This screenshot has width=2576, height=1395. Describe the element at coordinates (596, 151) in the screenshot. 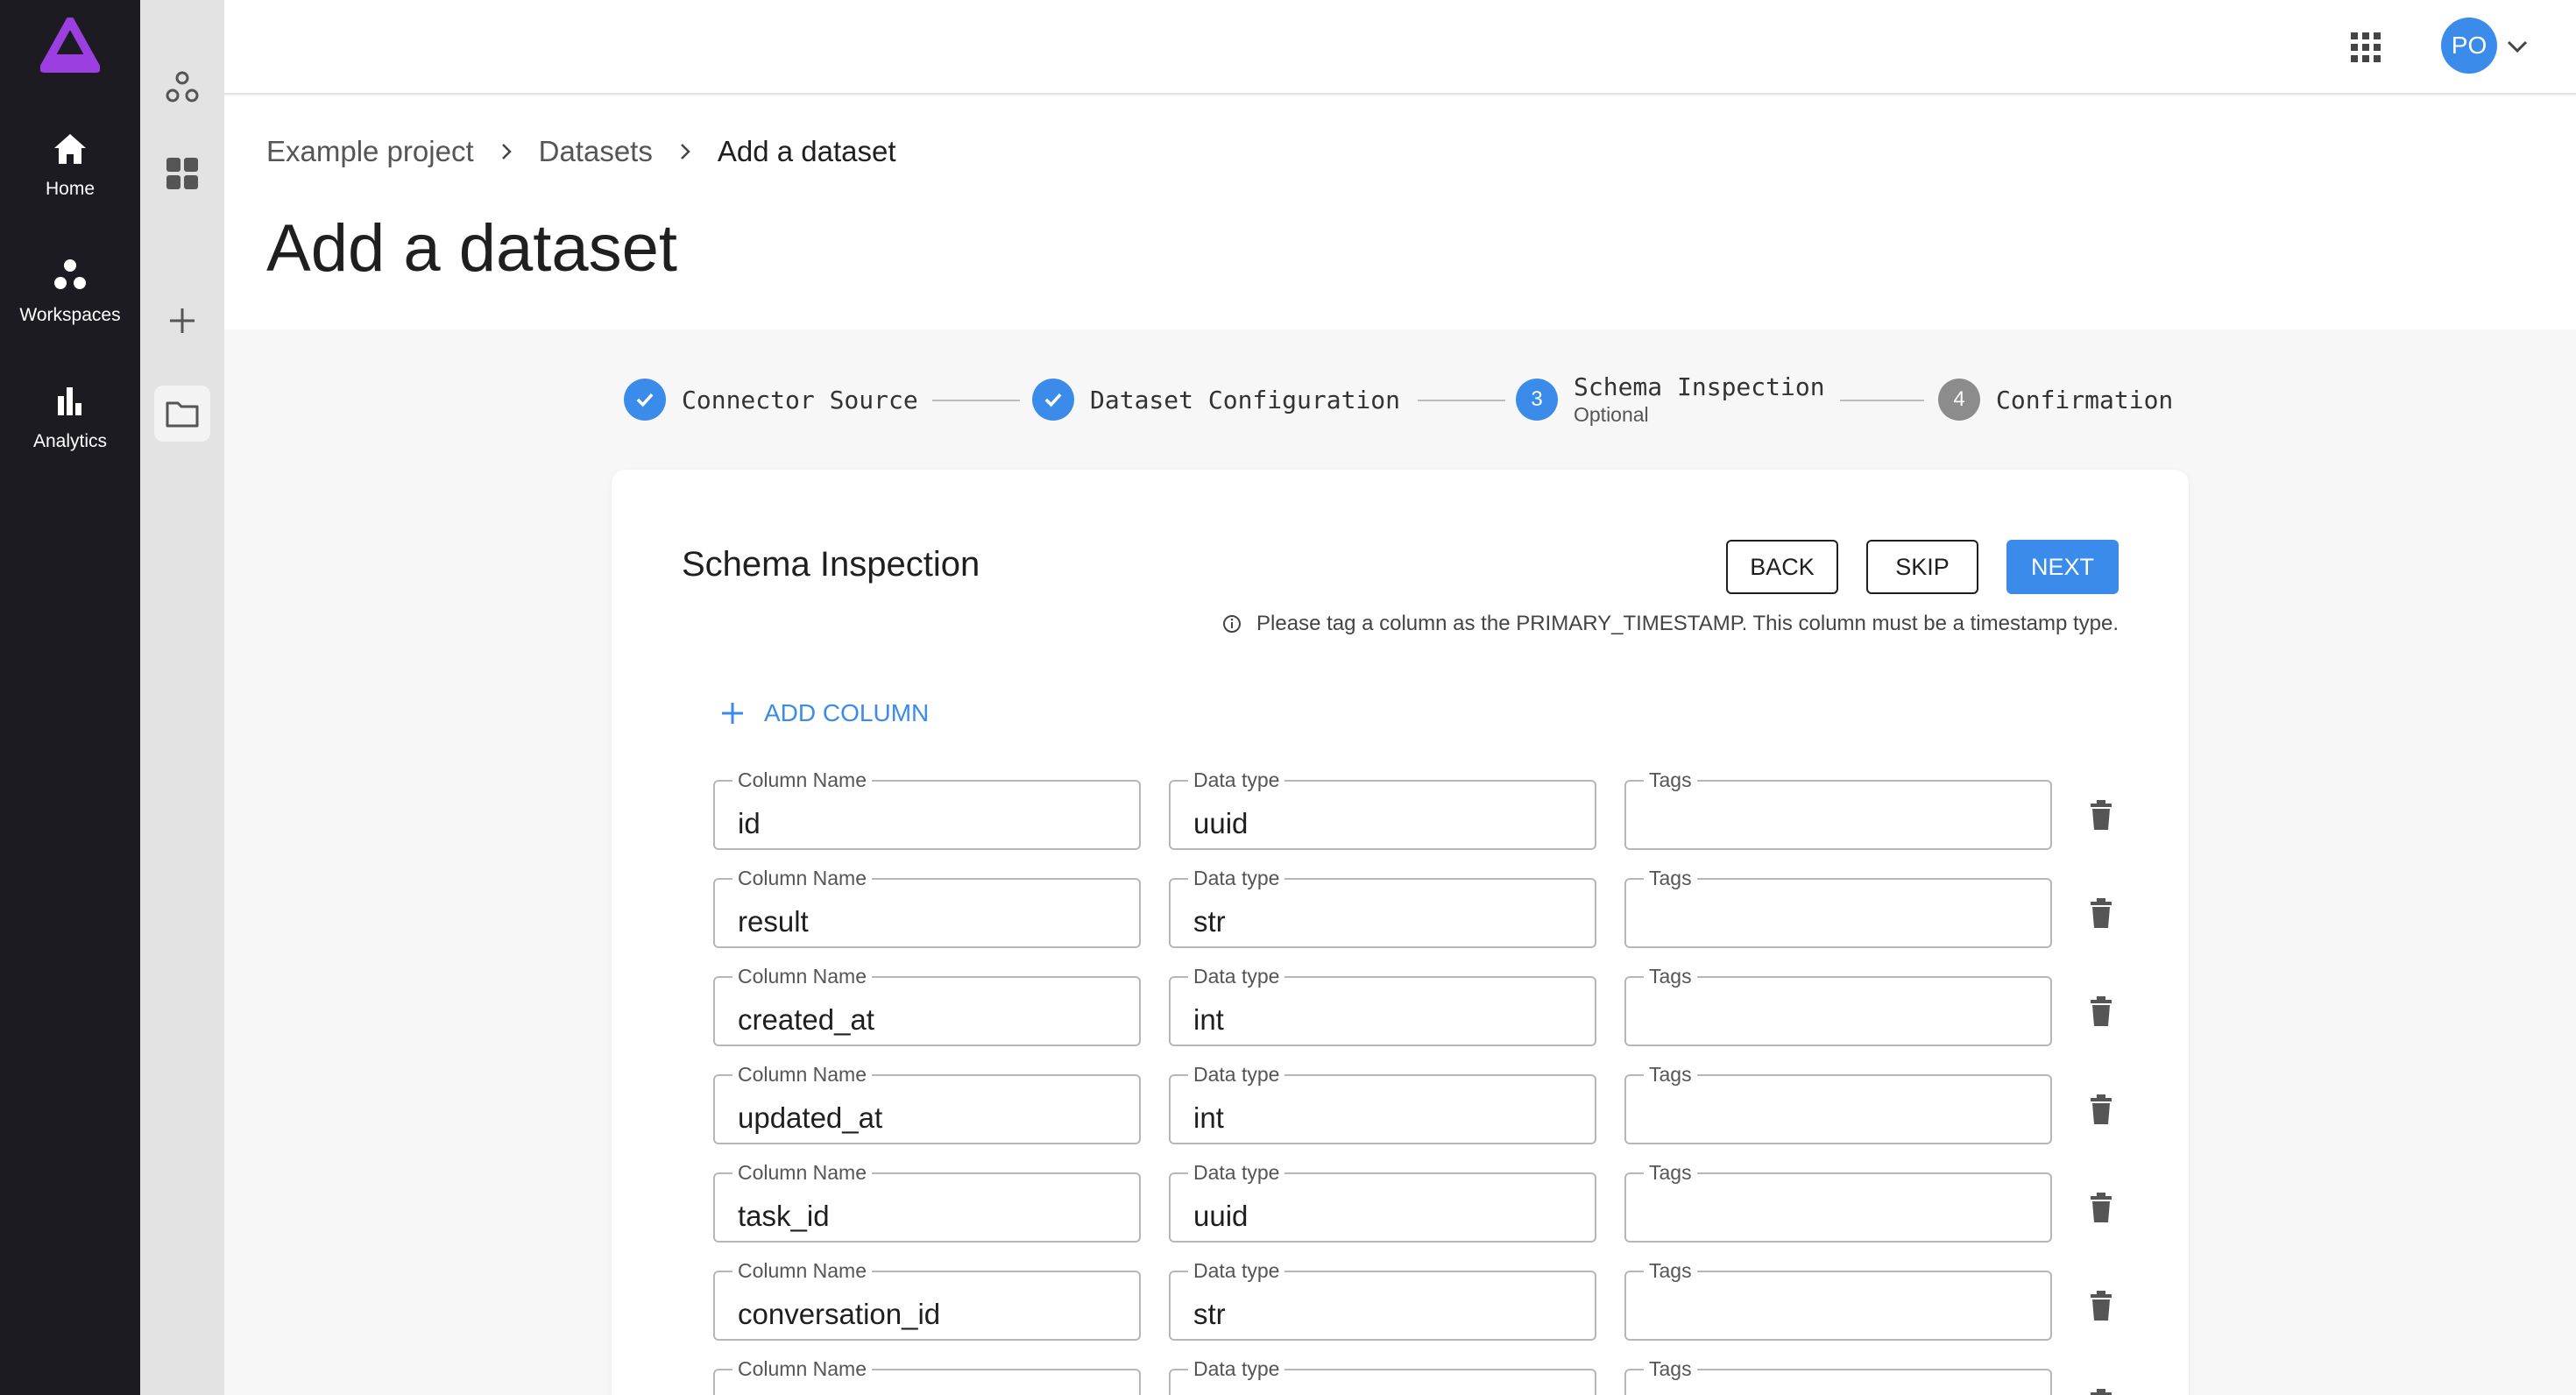

I see `breadcrumb-datasets-link: Datasets` at that location.